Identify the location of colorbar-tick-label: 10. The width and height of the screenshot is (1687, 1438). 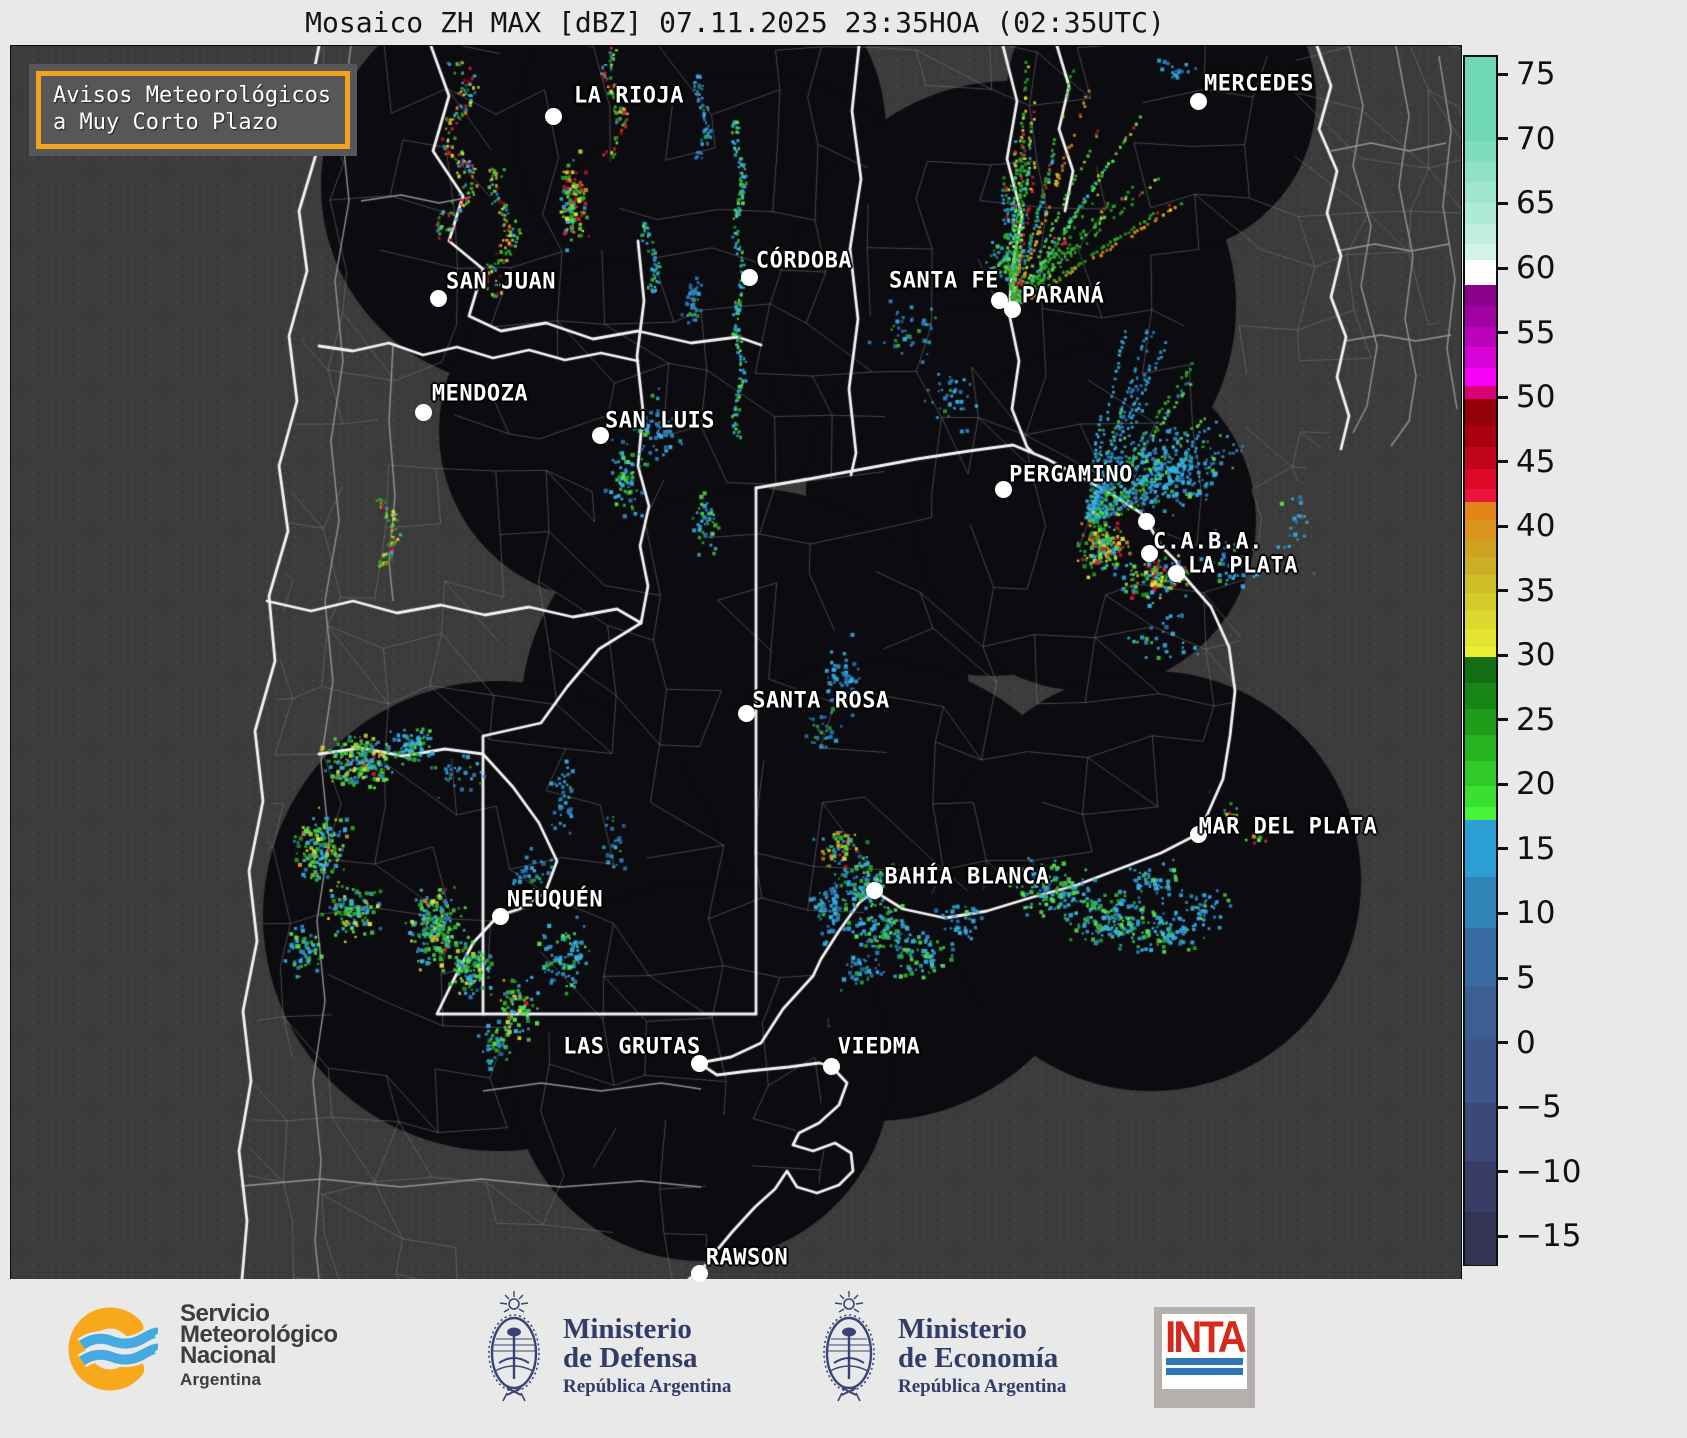
(1536, 913).